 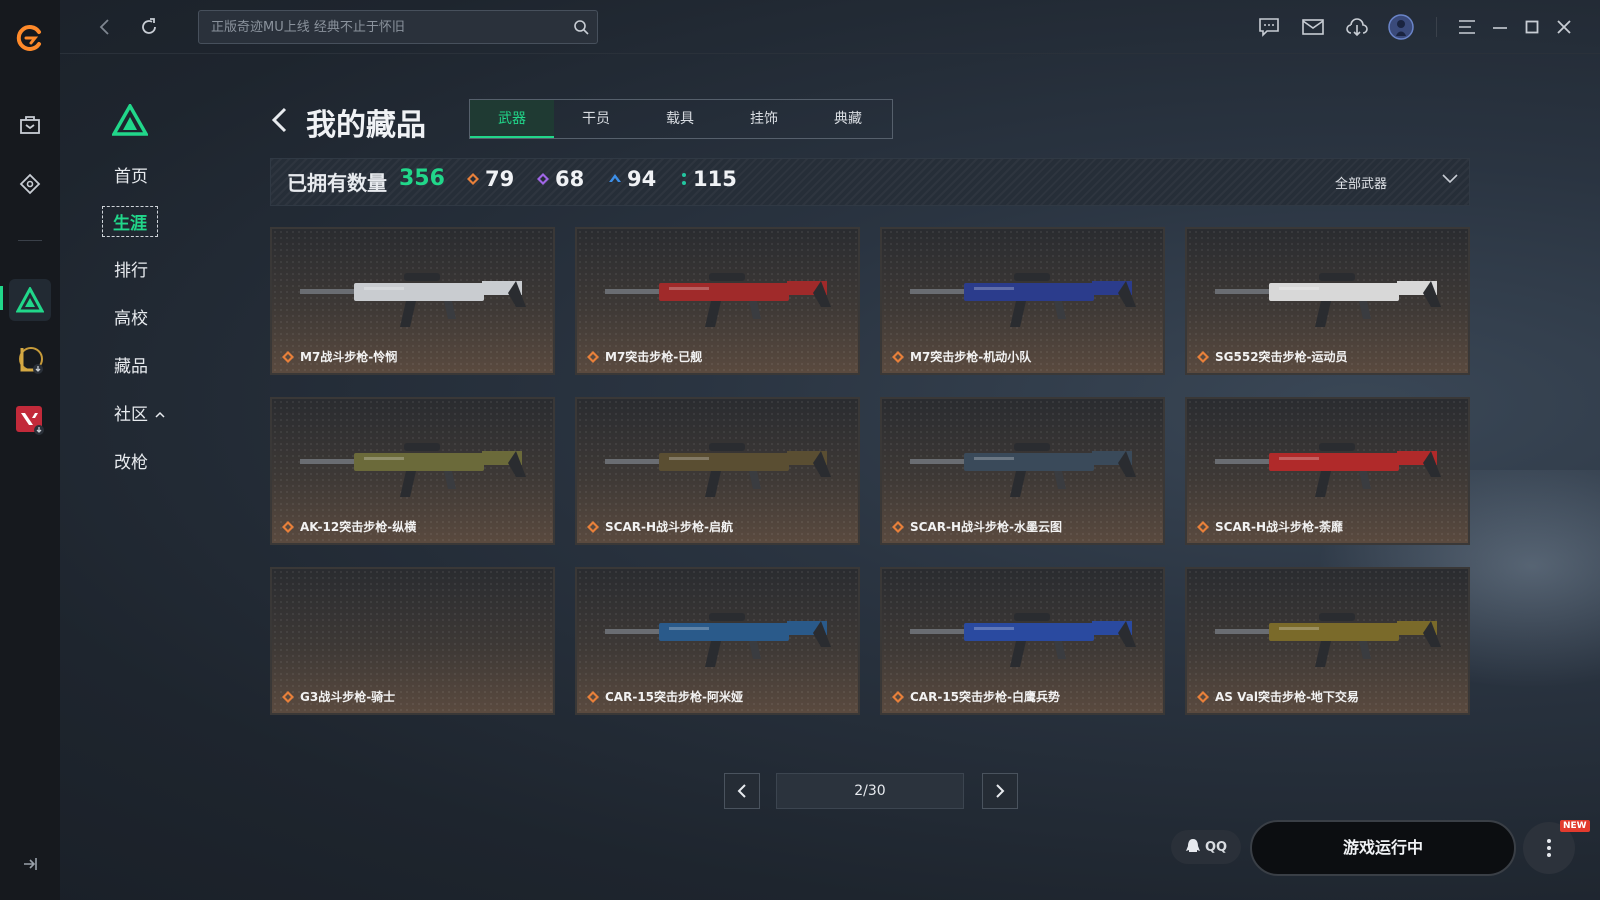 I want to click on close-button, so click(x=1564, y=27).